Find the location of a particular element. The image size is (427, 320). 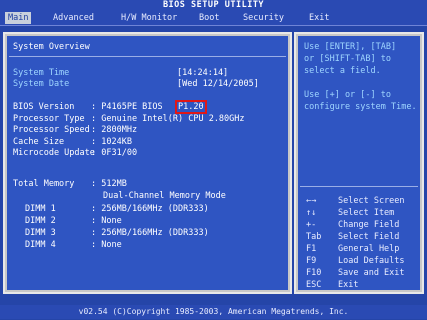

system-time-field: [14:24:14] is located at coordinates (202, 73).